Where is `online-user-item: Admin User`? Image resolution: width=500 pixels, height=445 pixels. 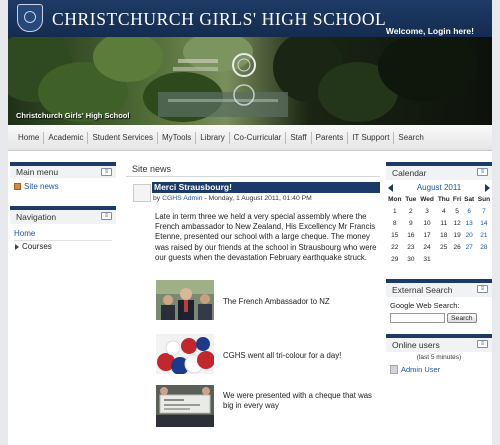 online-user-item: Admin User is located at coordinates (439, 369).